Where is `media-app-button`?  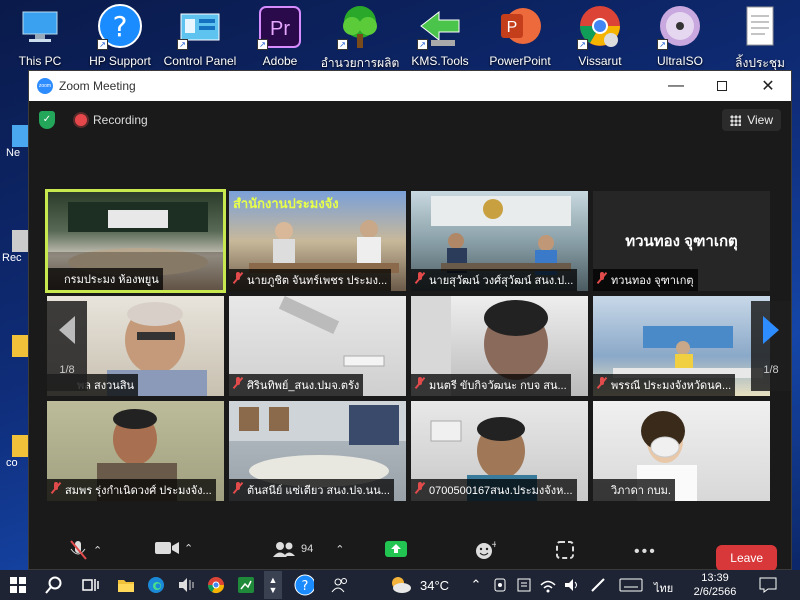 media-app-button is located at coordinates (186, 585).